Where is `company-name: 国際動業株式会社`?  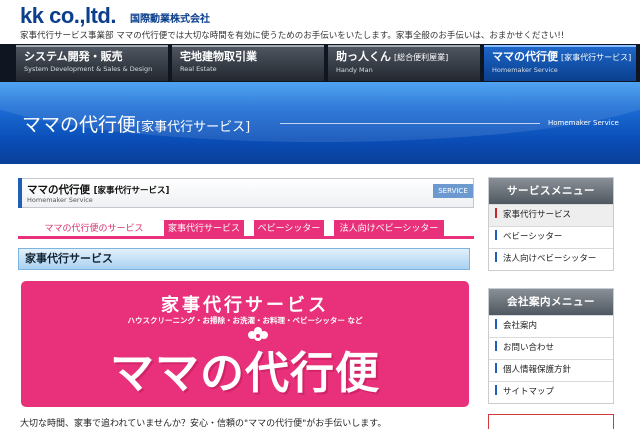
company-name: 国際動業株式会社 is located at coordinates (170, 19).